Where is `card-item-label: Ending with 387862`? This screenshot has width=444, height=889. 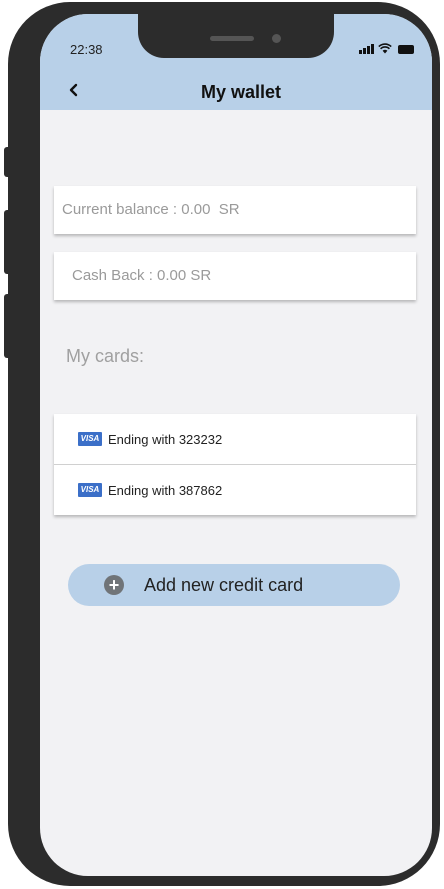 card-item-label: Ending with 387862 is located at coordinates (165, 490).